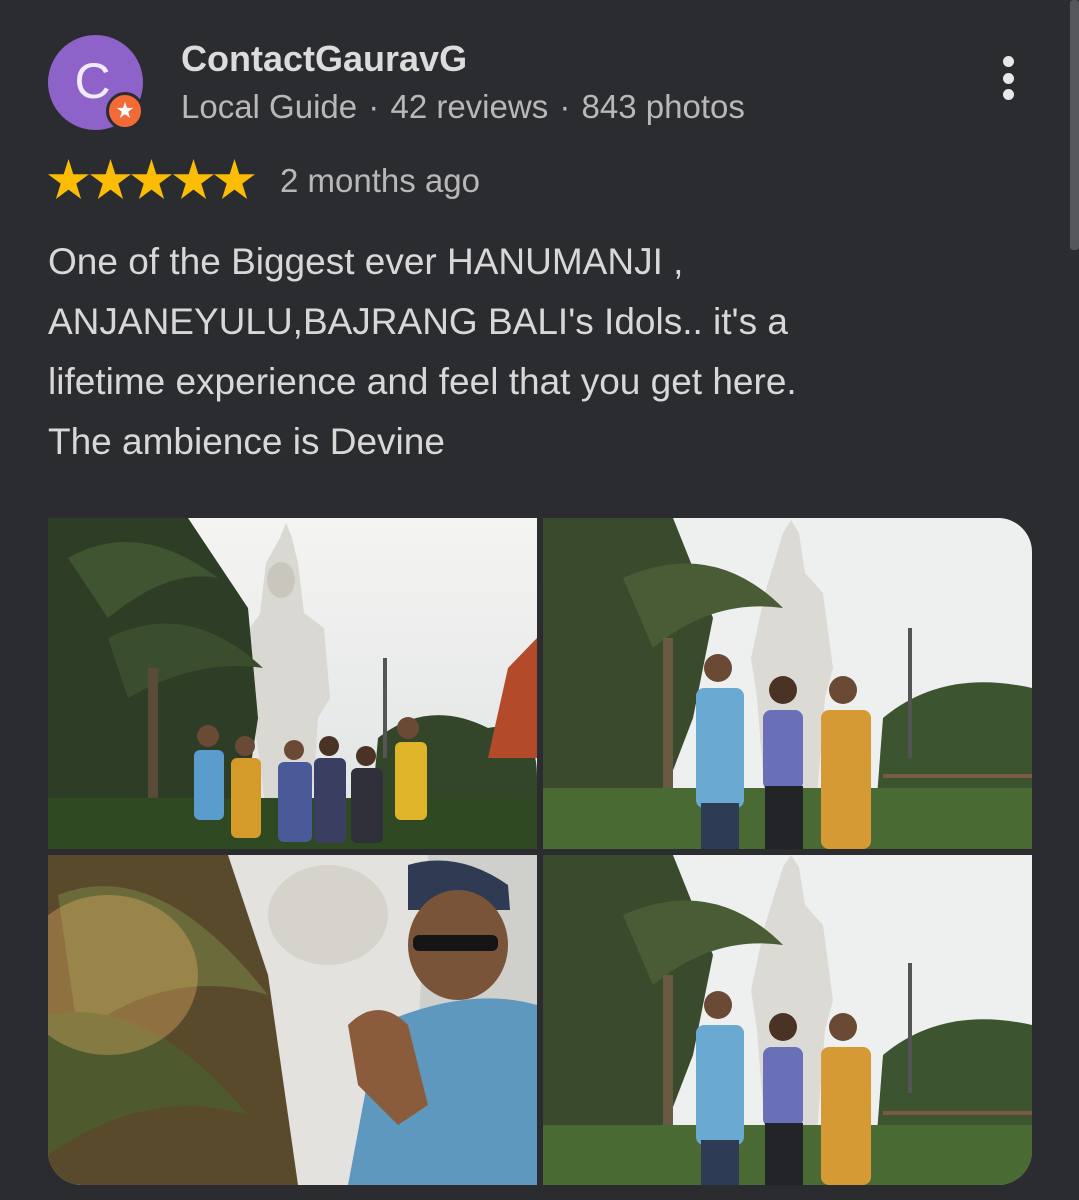  Describe the element at coordinates (269, 106) in the screenshot. I see `local-guide-label: Local Guide` at that location.